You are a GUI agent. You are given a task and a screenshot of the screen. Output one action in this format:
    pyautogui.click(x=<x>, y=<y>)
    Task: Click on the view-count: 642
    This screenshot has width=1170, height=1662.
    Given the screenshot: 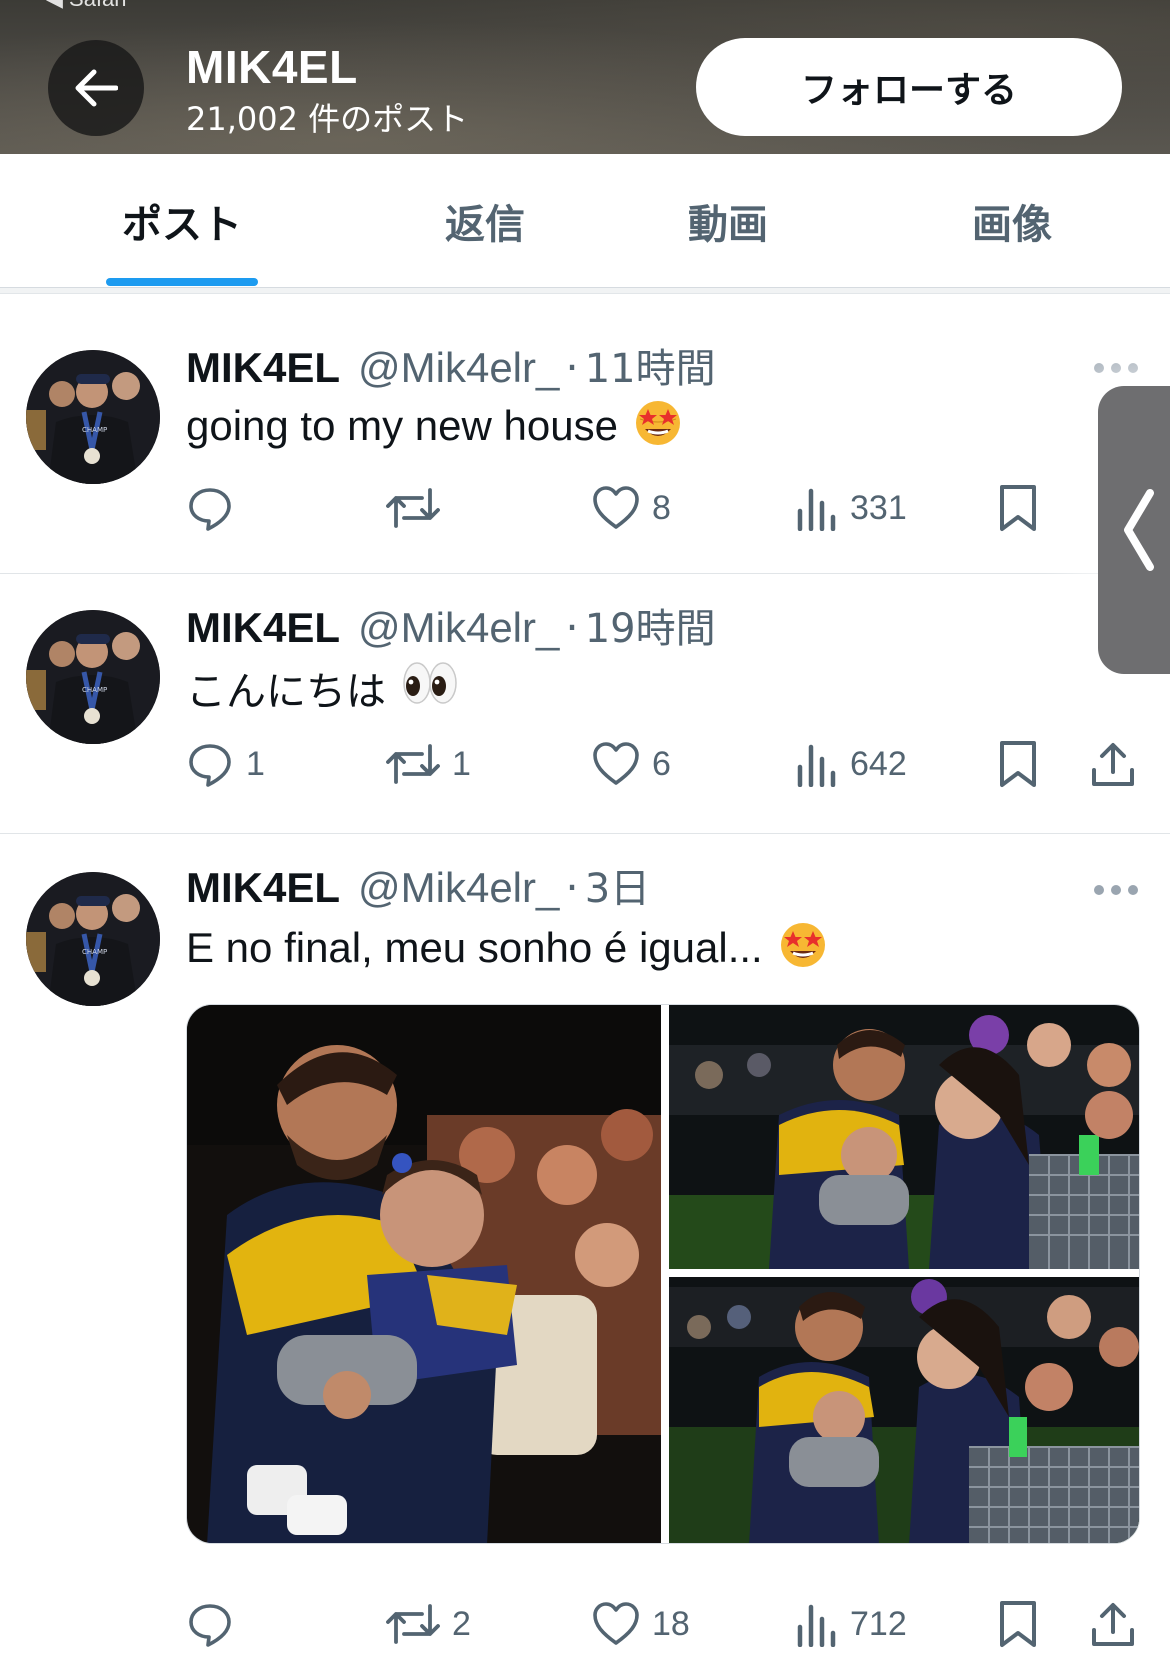 What is the action you would take?
    pyautogui.click(x=878, y=763)
    